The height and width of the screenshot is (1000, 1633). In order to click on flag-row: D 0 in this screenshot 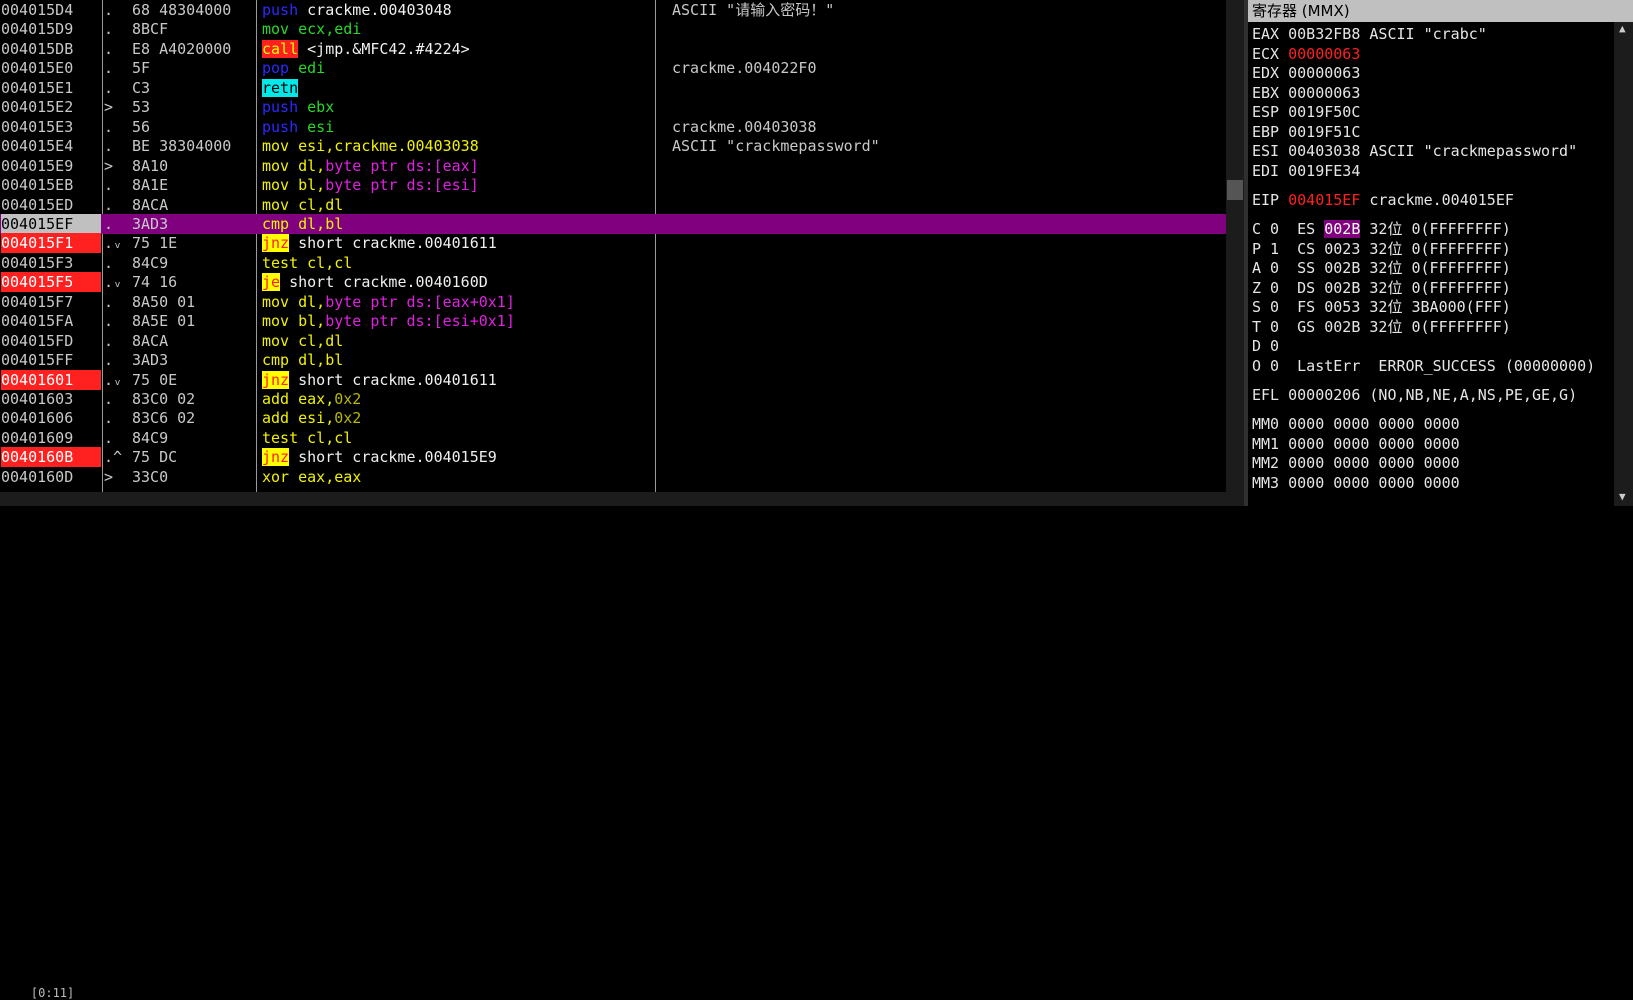, I will do `click(1274, 346)`.